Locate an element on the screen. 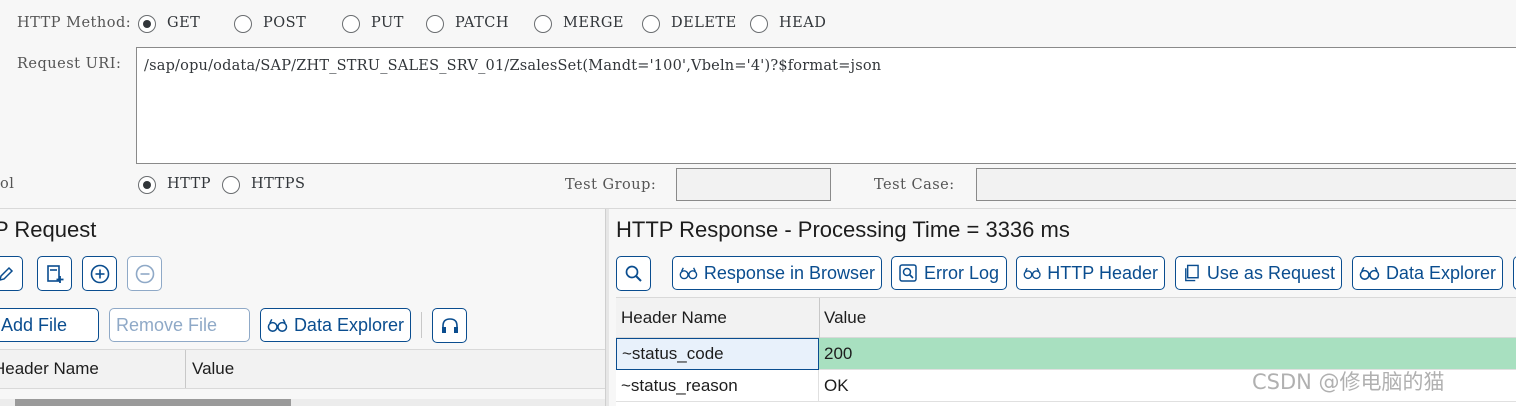 The image size is (1516, 406). response-data-explorer-label: Data Explorer is located at coordinates (1440, 272).